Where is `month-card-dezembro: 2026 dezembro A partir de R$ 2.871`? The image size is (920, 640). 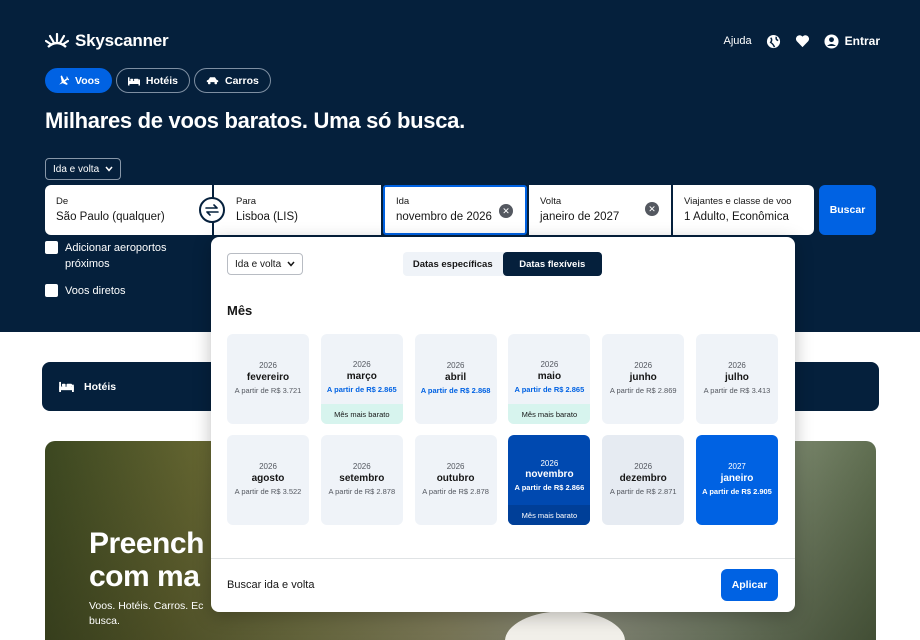 month-card-dezembro: 2026 dezembro A partir de R$ 2.871 is located at coordinates (643, 480).